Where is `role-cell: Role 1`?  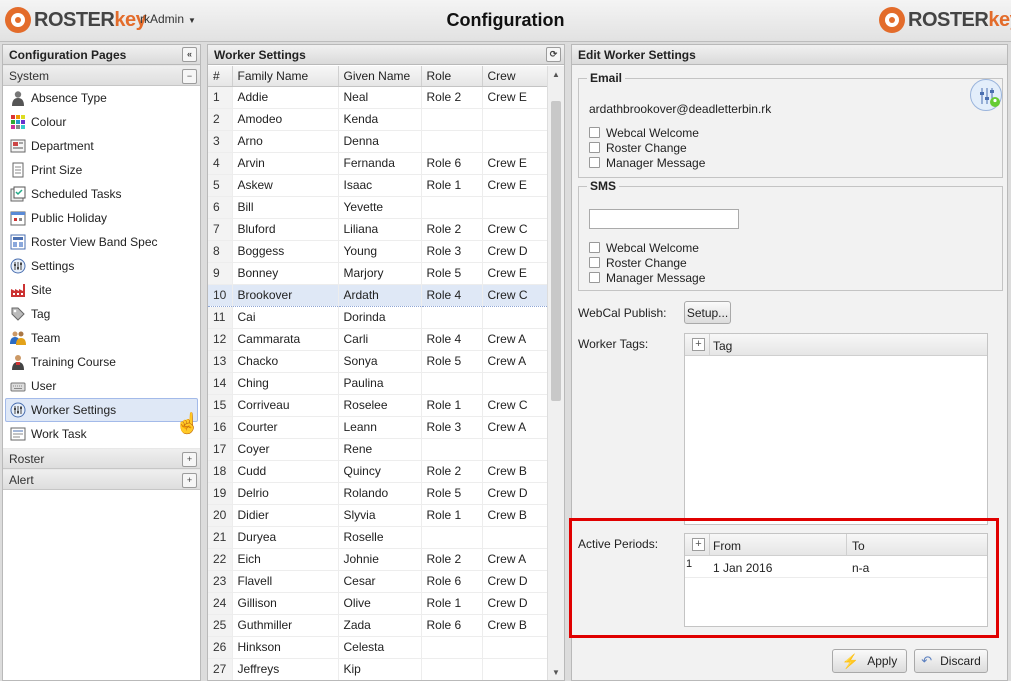 role-cell: Role 1 is located at coordinates (452, 603).